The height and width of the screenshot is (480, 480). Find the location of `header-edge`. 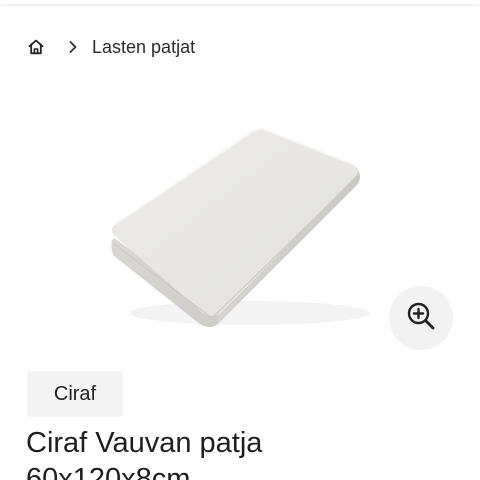

header-edge is located at coordinates (240, 2).